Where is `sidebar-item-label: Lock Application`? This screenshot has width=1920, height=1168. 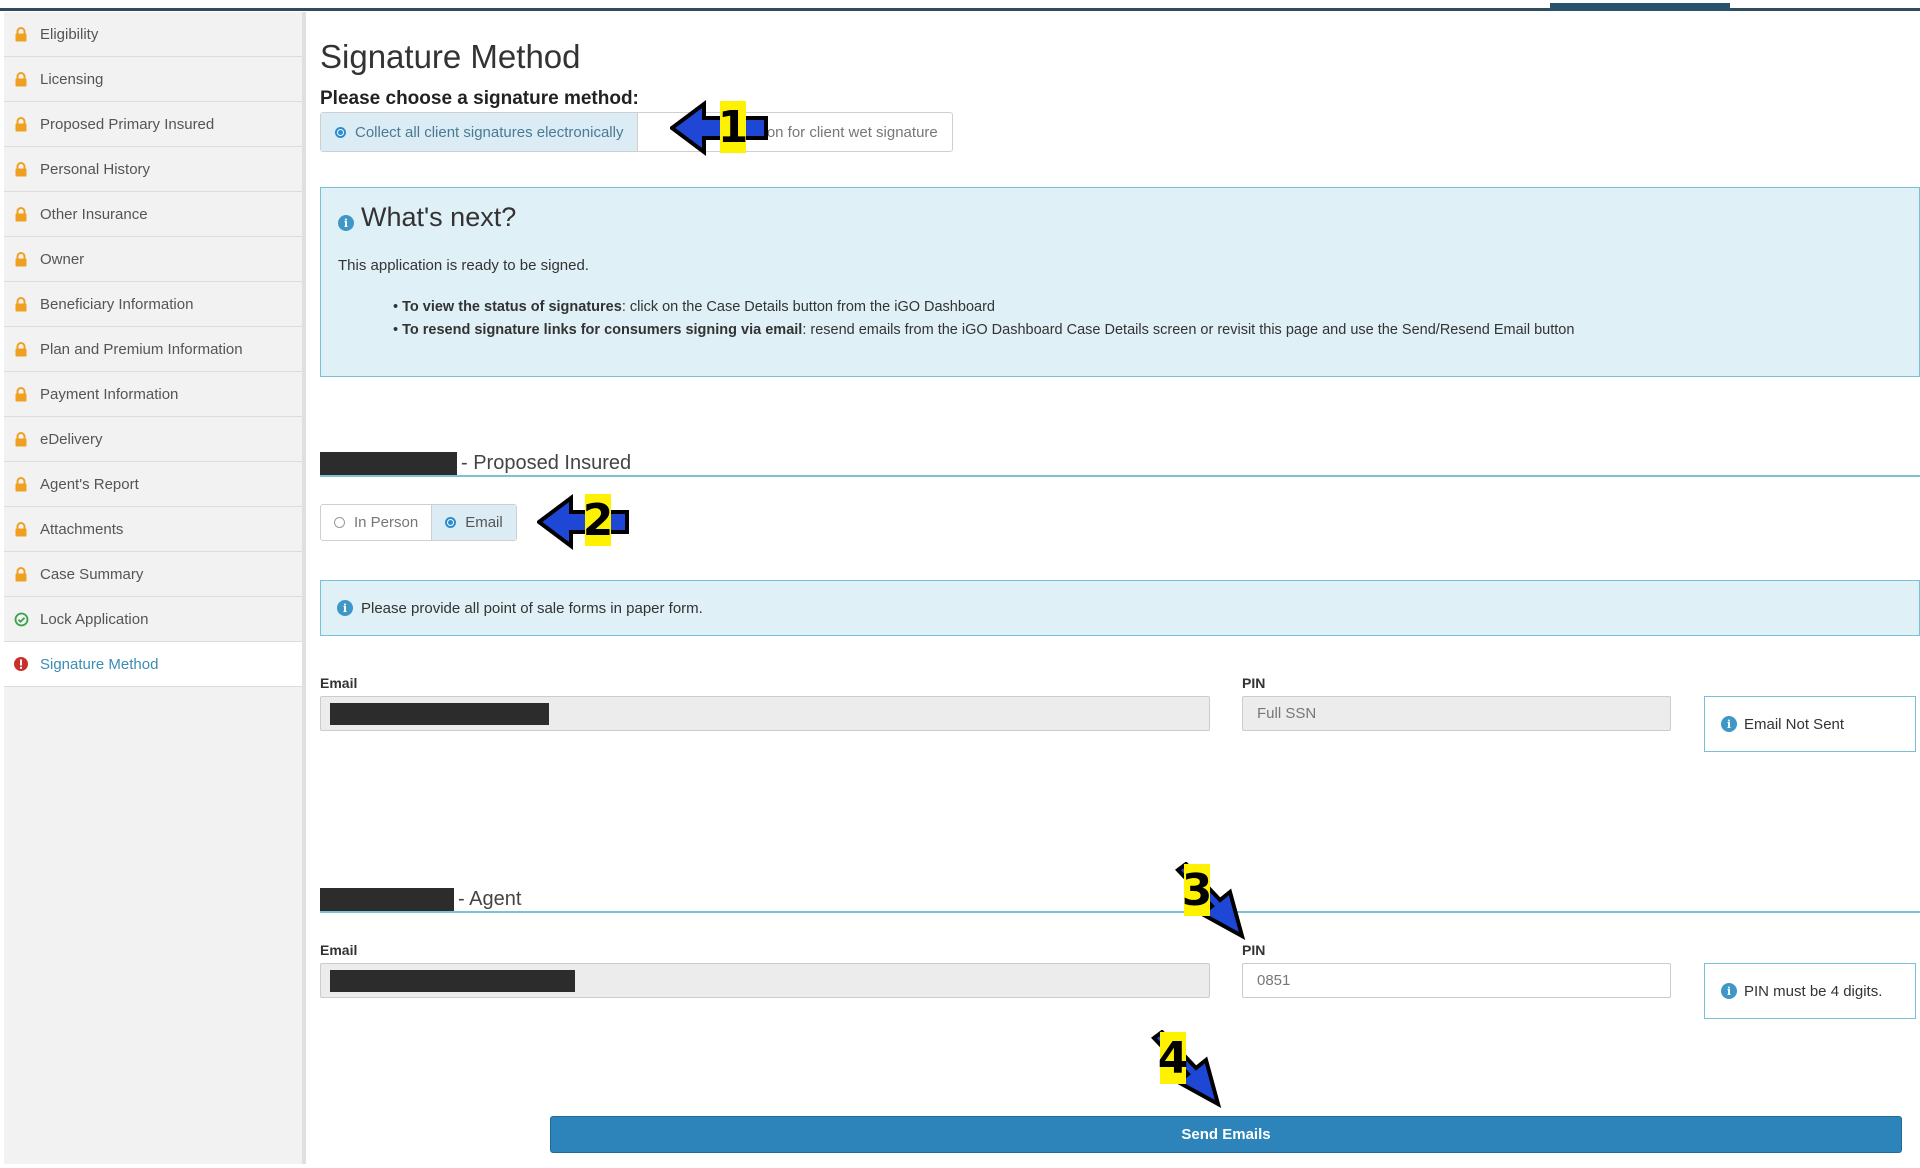
sidebar-item-label: Lock Application is located at coordinates (94, 619).